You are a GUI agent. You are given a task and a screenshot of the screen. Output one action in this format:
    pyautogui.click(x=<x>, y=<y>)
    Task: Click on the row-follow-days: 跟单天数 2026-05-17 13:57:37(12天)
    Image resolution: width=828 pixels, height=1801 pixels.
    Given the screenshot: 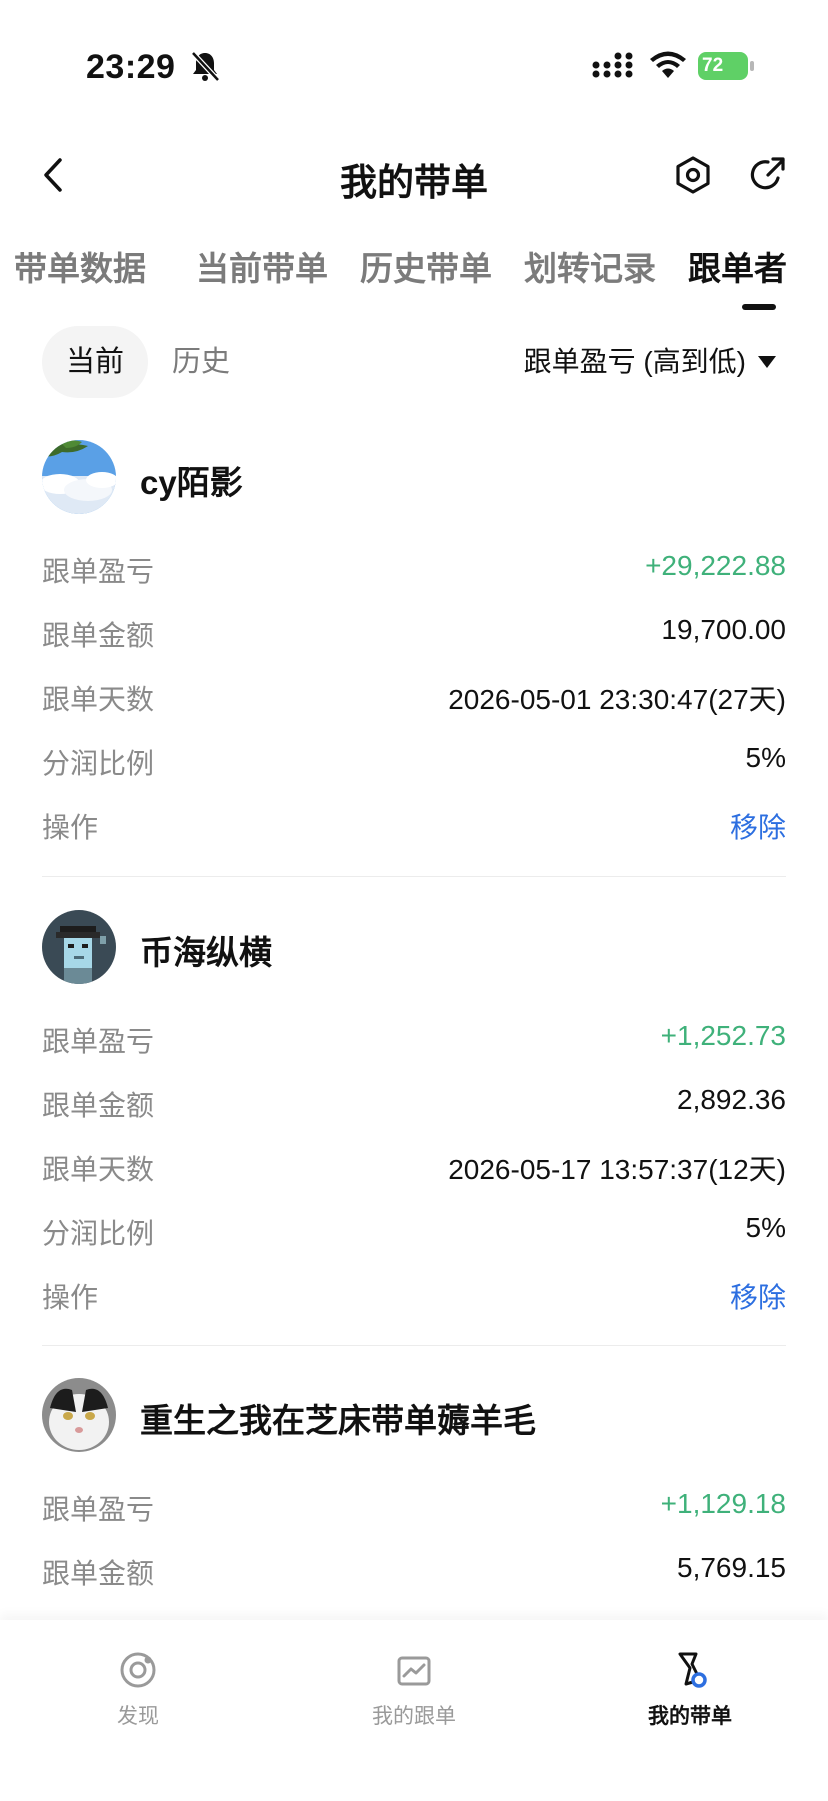 What is the action you would take?
    pyautogui.click(x=414, y=1166)
    